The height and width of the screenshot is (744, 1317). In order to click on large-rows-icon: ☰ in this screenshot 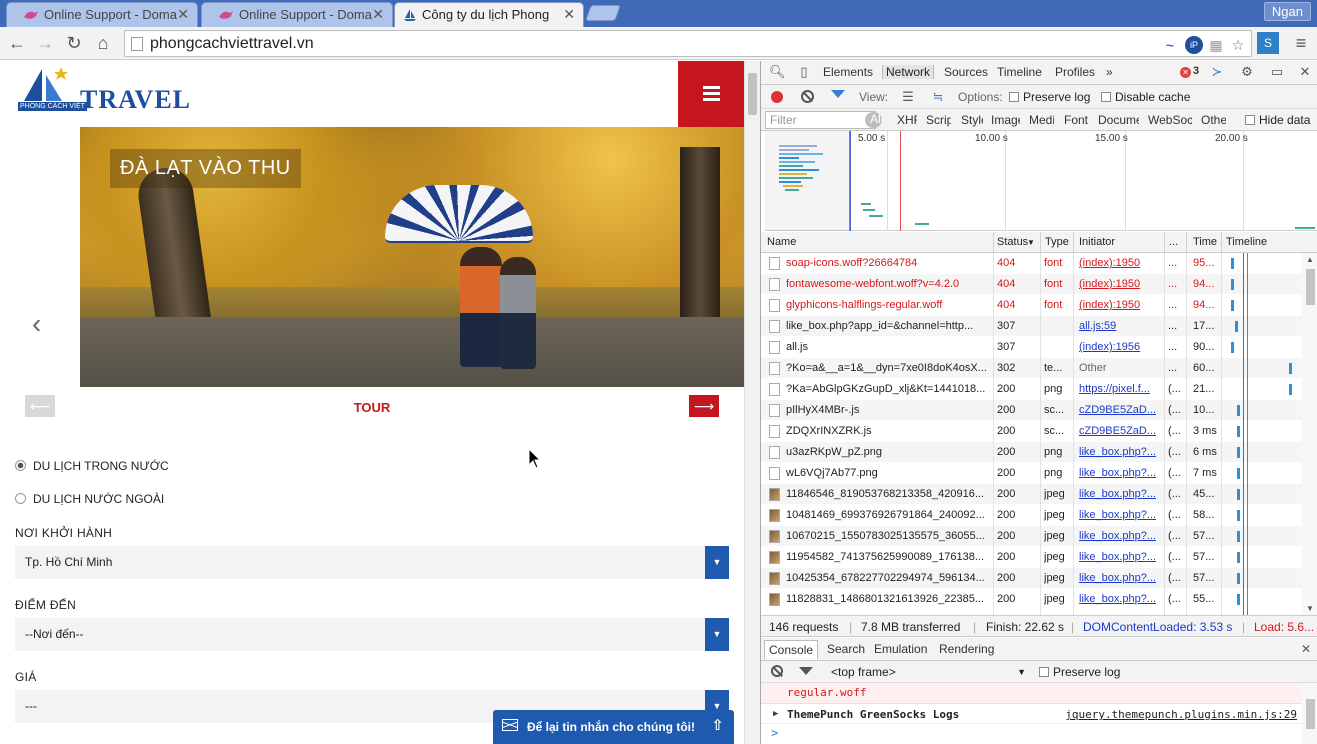, I will do `click(908, 97)`.